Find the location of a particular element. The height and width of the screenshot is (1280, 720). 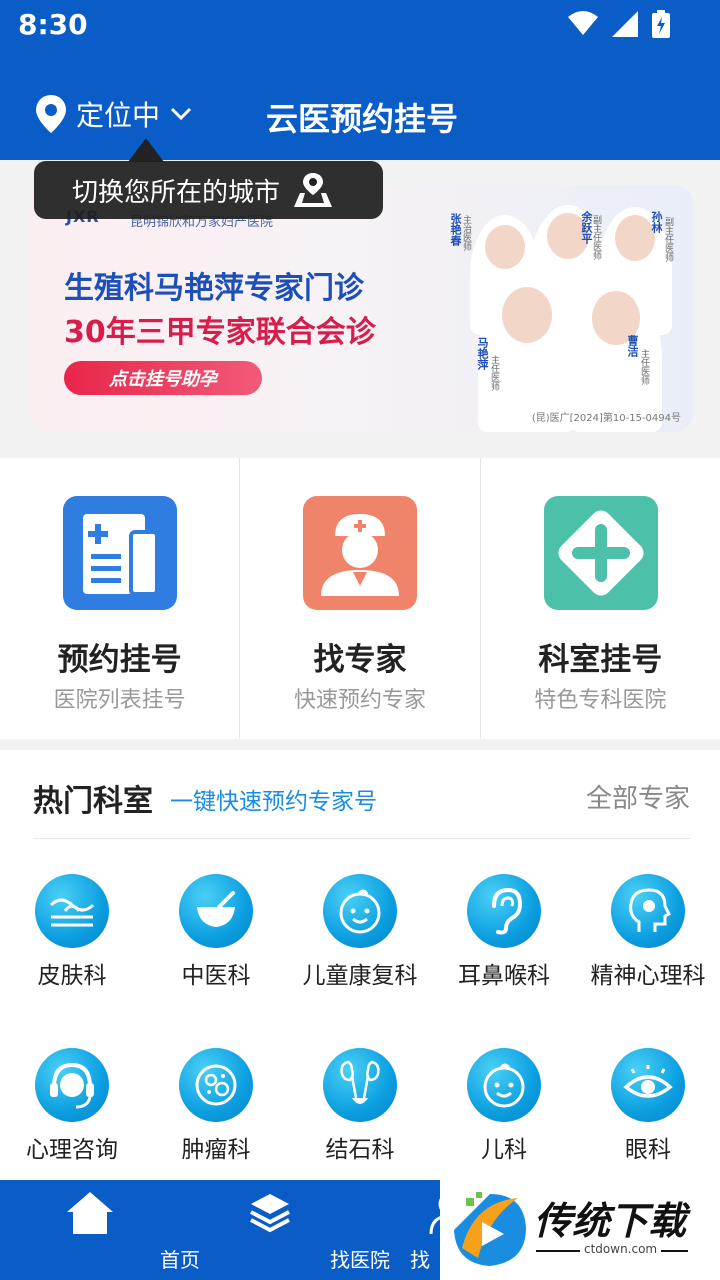

city-switch-tooltip: 切换您所在的城市 is located at coordinates (208, 190).